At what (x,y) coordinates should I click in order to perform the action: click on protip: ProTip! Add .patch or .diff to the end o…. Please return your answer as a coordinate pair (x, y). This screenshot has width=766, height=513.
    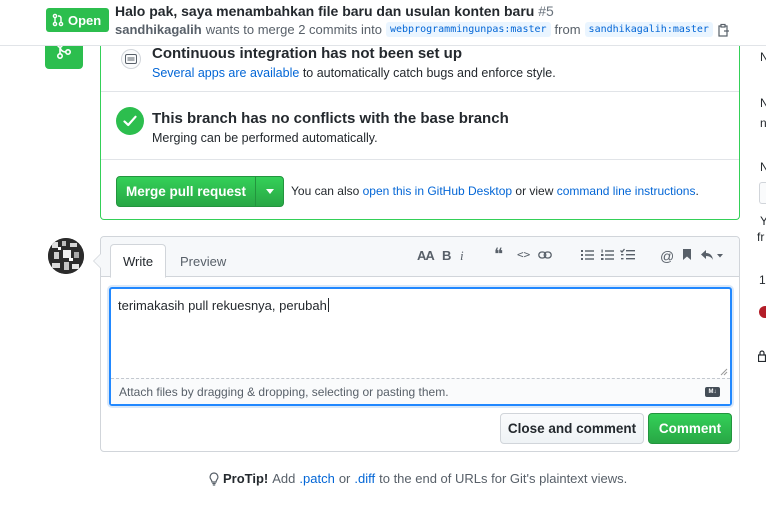
    Looking at the image, I should click on (418, 478).